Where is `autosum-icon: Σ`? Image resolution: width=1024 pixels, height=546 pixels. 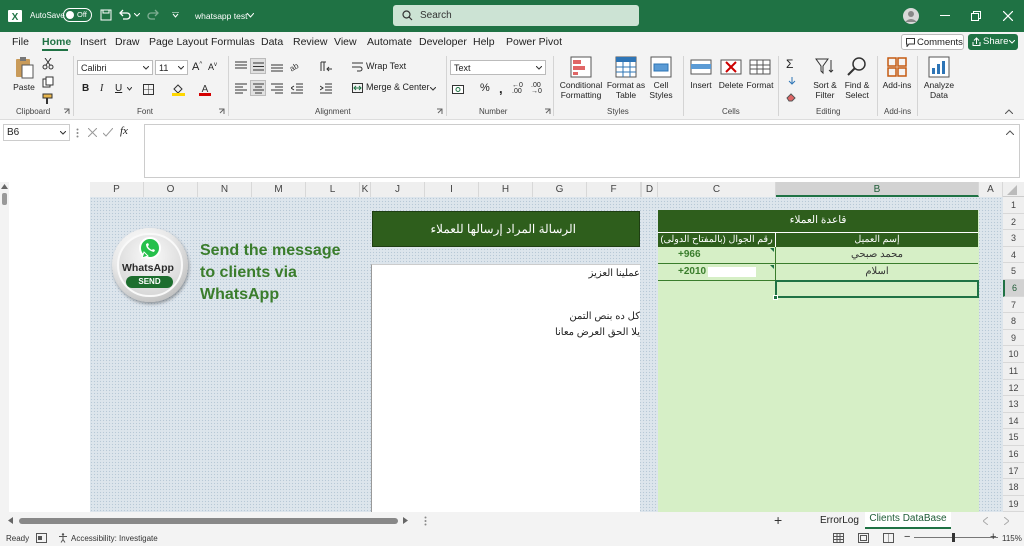 autosum-icon: Σ is located at coordinates (789, 64).